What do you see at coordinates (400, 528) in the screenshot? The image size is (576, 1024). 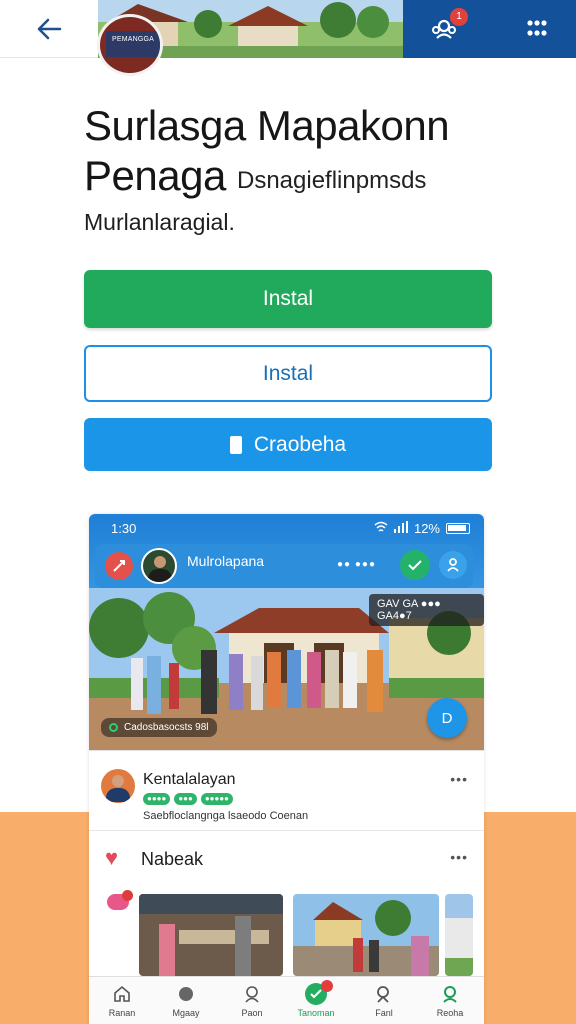 I see `signal-icon` at bounding box center [400, 528].